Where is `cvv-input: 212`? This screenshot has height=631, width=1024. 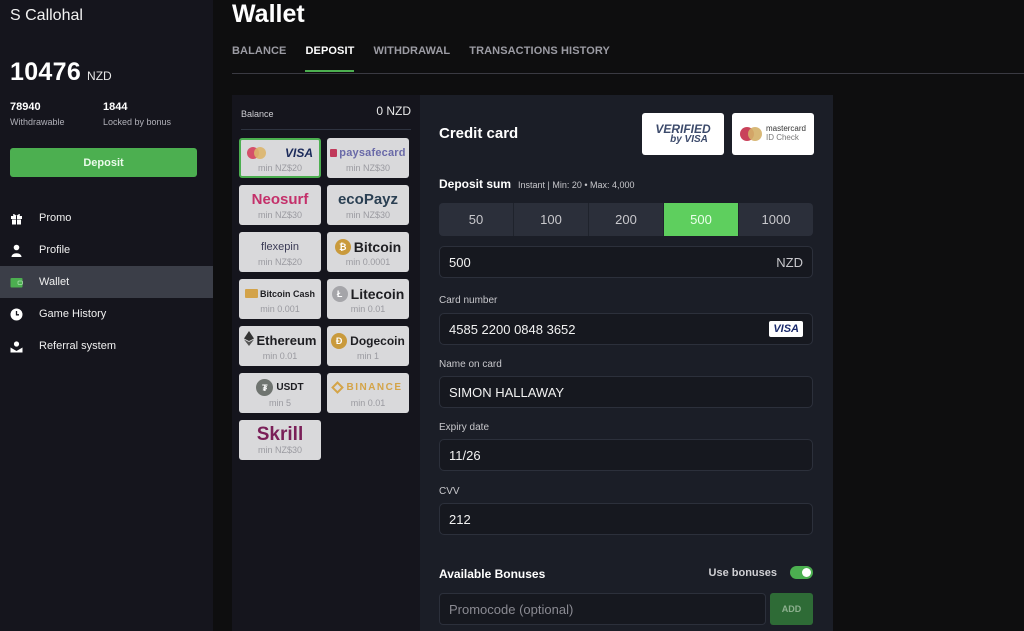
cvv-input: 212 is located at coordinates (626, 519).